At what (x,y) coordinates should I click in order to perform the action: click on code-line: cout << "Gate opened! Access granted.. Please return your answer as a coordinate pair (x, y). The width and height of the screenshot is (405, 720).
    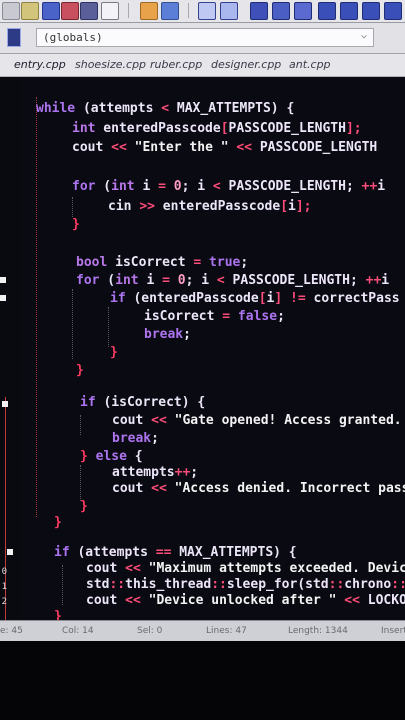
    Looking at the image, I should click on (257, 421).